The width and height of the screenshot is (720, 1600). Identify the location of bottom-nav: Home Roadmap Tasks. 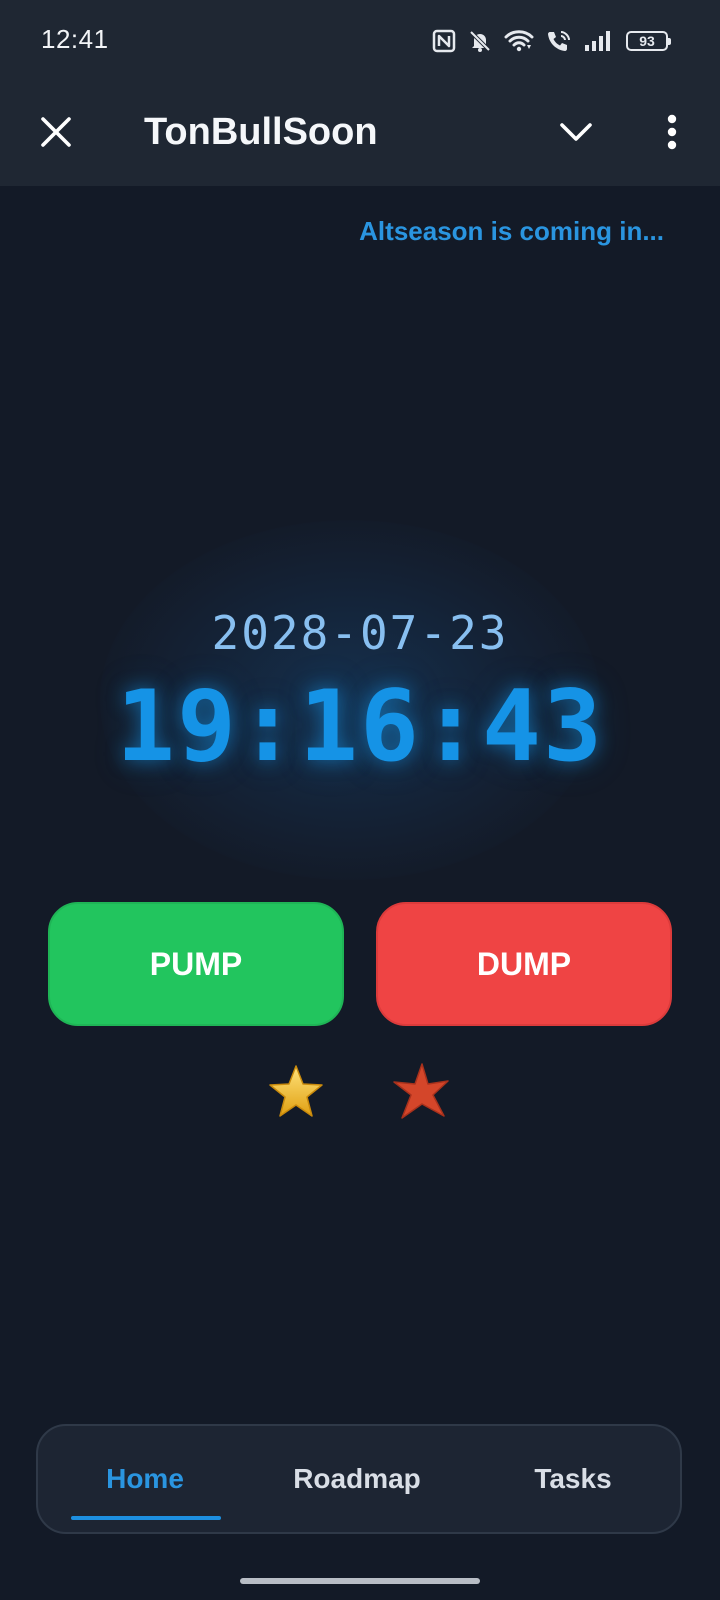
(359, 1479).